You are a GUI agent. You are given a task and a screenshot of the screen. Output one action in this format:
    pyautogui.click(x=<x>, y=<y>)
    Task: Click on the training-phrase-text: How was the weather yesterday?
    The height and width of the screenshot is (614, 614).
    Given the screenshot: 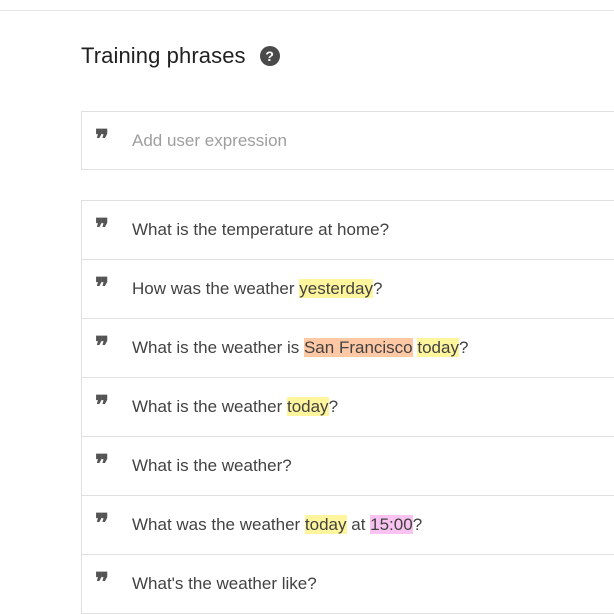 What is the action you would take?
    pyautogui.click(x=257, y=289)
    